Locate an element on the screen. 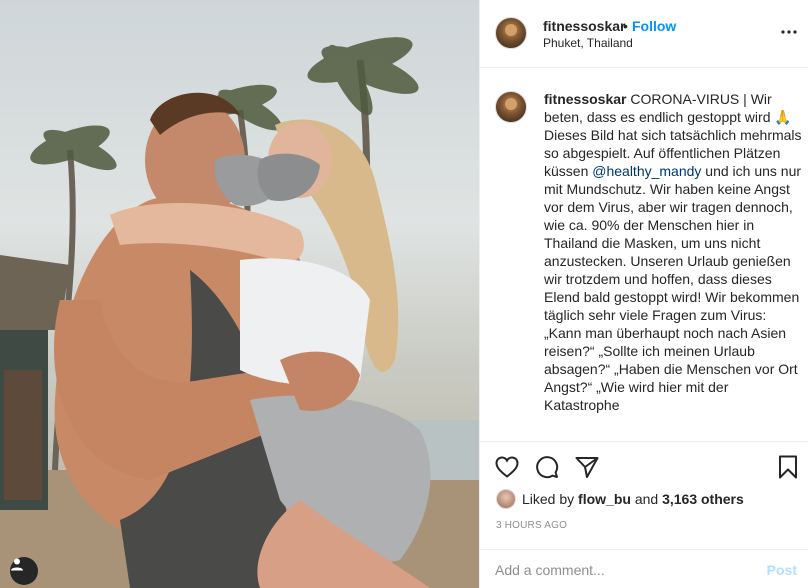 This screenshot has height=588, width=808. more-options-button is located at coordinates (789, 32).